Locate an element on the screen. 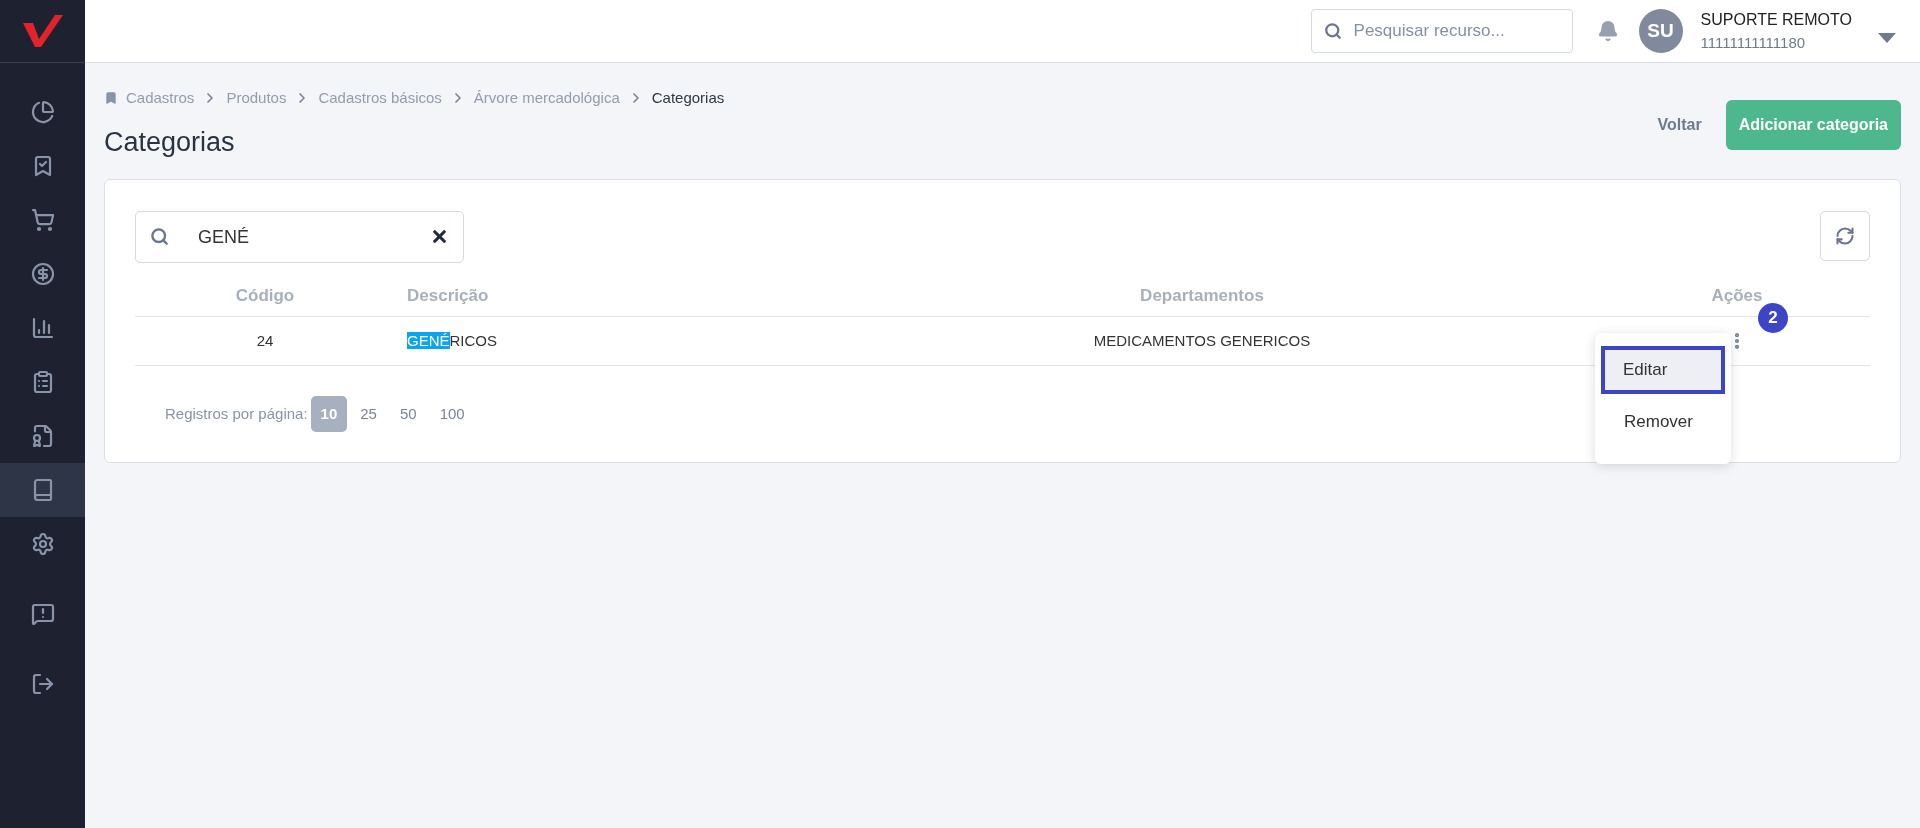 This screenshot has height=828, width=1920. page-title: Categorias is located at coordinates (170, 142).